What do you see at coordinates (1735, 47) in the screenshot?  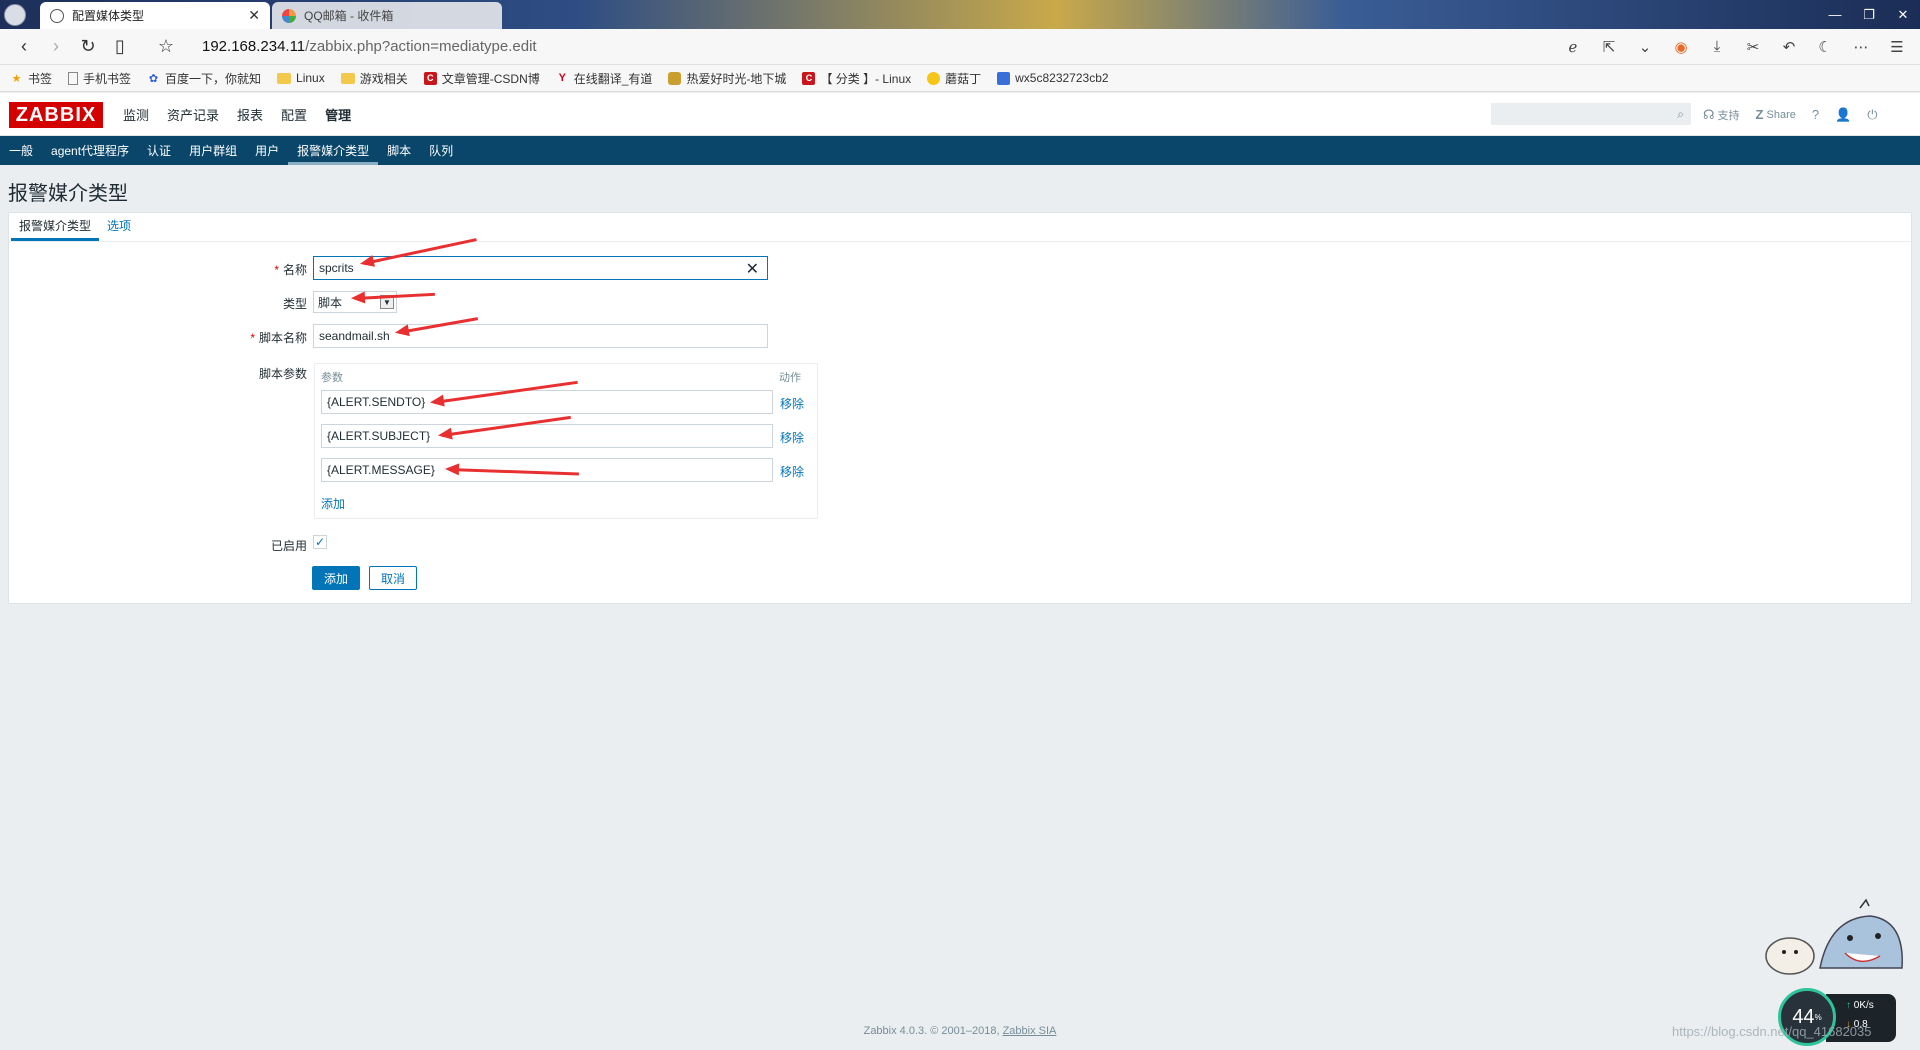 I see `browser-toolbar: ℯ ⇱ ⌄ ◉ ⤓ ✂ ↶ ☾ ⋯ ☰` at bounding box center [1735, 47].